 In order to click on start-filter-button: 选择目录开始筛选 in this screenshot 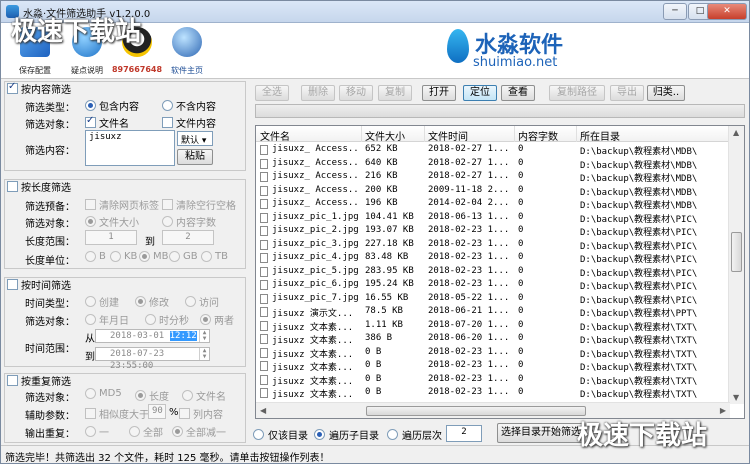, I will do `click(541, 433)`.